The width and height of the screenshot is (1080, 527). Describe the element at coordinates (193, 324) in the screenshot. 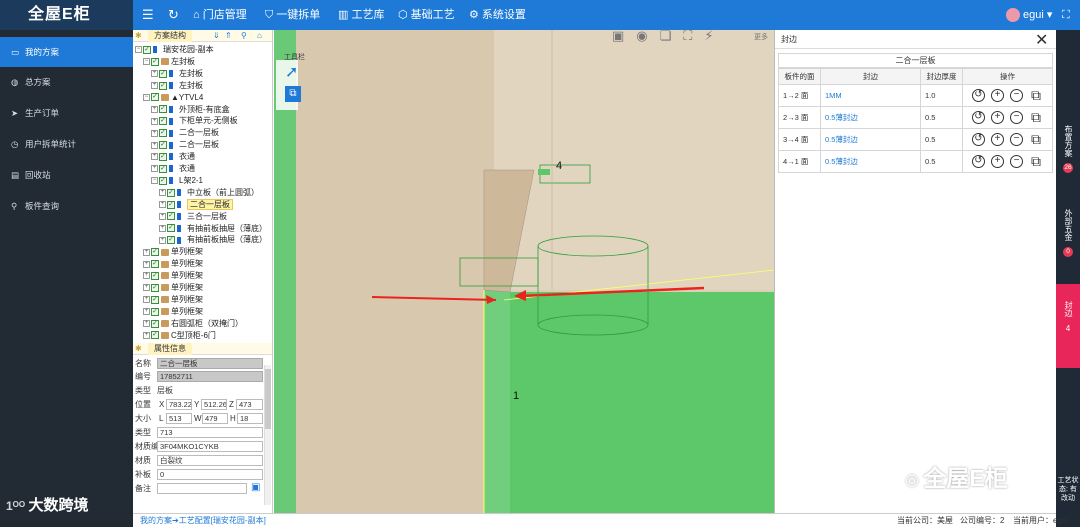

I see `tree-node: + ✓ 右圆弧柜（双掩门）` at that location.